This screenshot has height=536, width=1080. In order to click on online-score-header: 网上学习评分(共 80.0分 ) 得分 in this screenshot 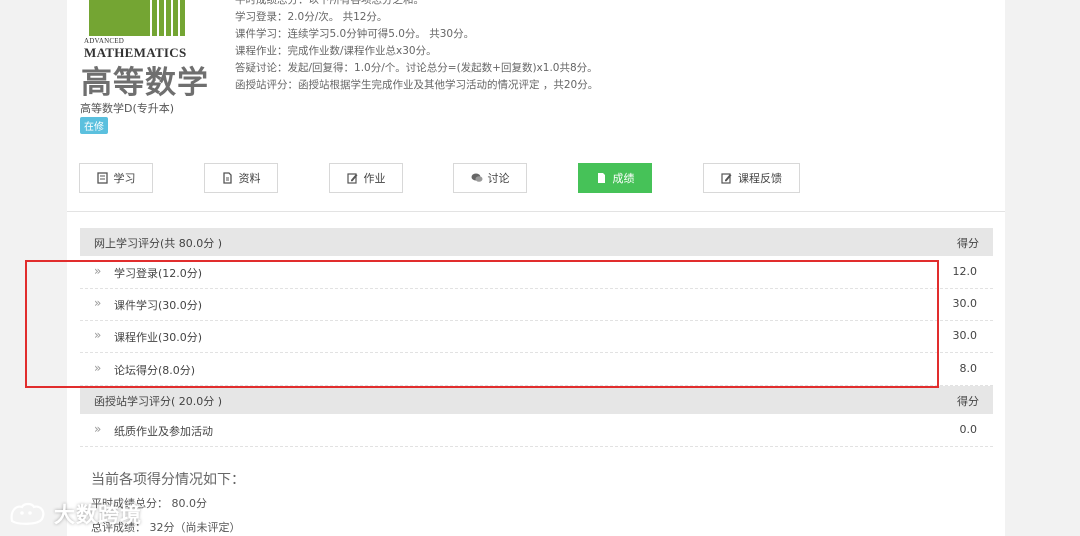, I will do `click(536, 242)`.